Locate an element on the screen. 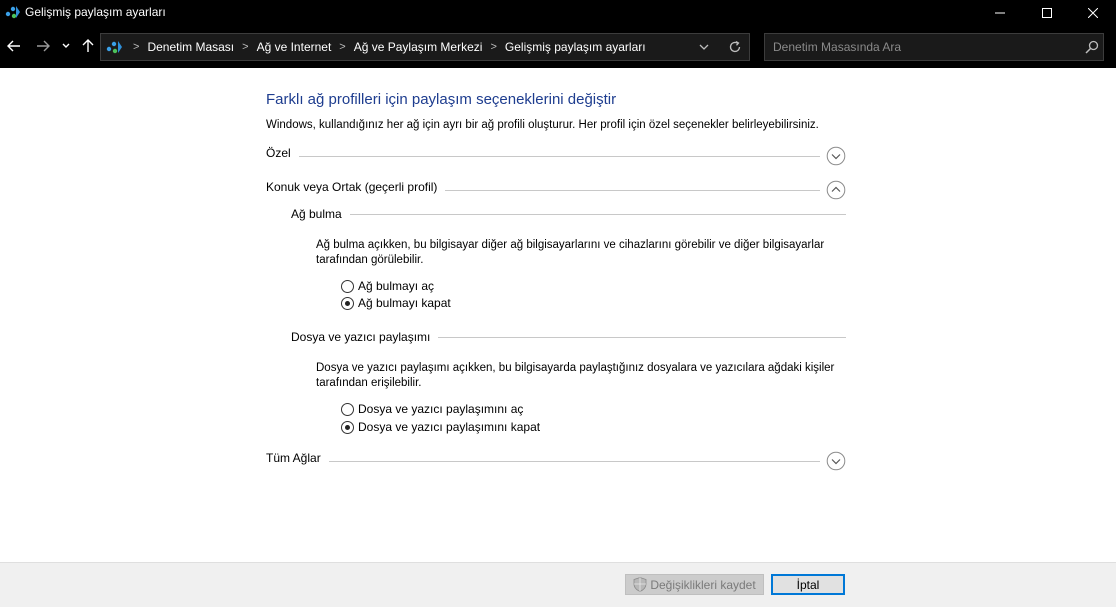 This screenshot has height=607, width=1116. file-printer-sharing-on-option: Dosya ve yazıcı paylaşımını aç is located at coordinates (432, 409).